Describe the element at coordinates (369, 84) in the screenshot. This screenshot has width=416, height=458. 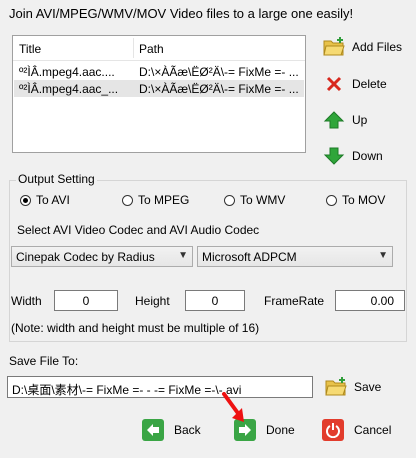
I see `delete-label: Delete` at that location.